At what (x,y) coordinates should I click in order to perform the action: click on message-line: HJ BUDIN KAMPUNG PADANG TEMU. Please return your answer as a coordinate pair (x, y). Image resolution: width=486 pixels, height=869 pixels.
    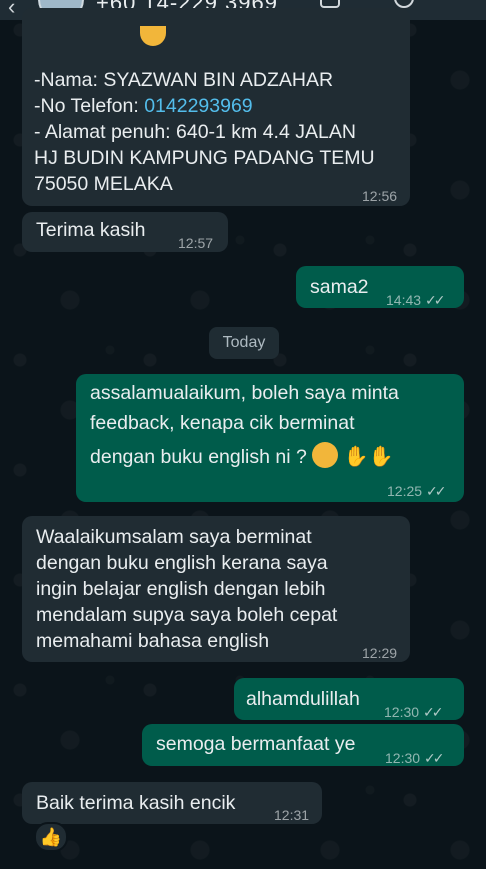
    Looking at the image, I should click on (204, 158).